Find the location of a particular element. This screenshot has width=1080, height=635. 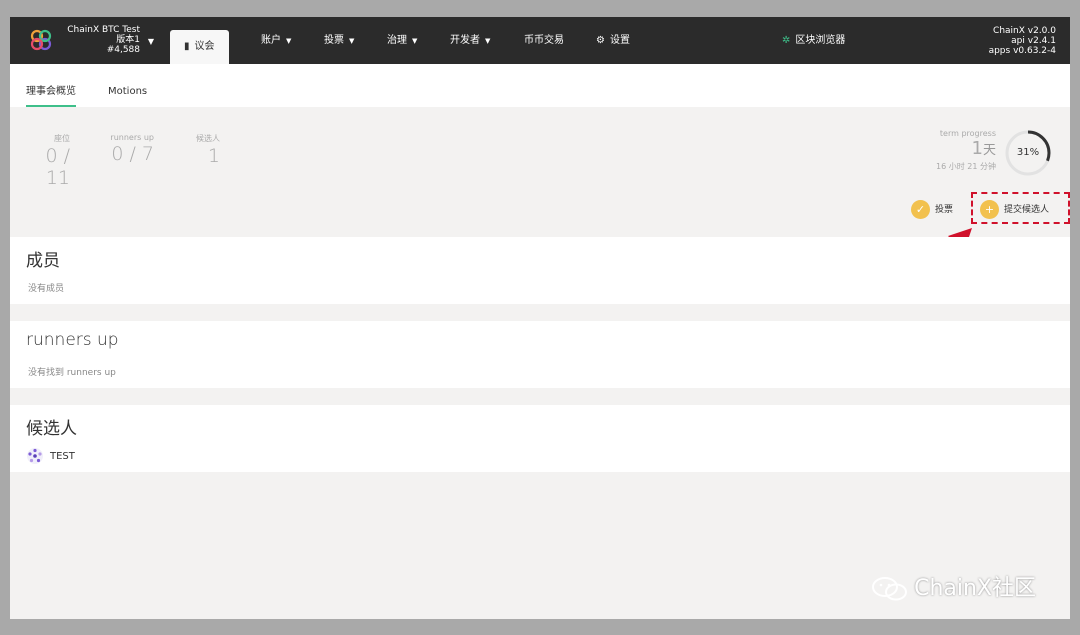

nav-label: 治理 is located at coordinates (397, 40).